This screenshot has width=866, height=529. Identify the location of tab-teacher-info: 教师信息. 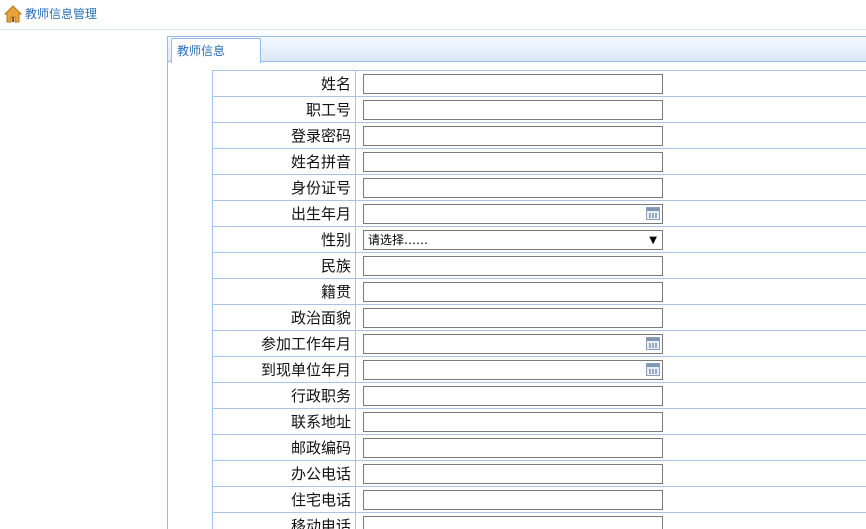
(216, 50).